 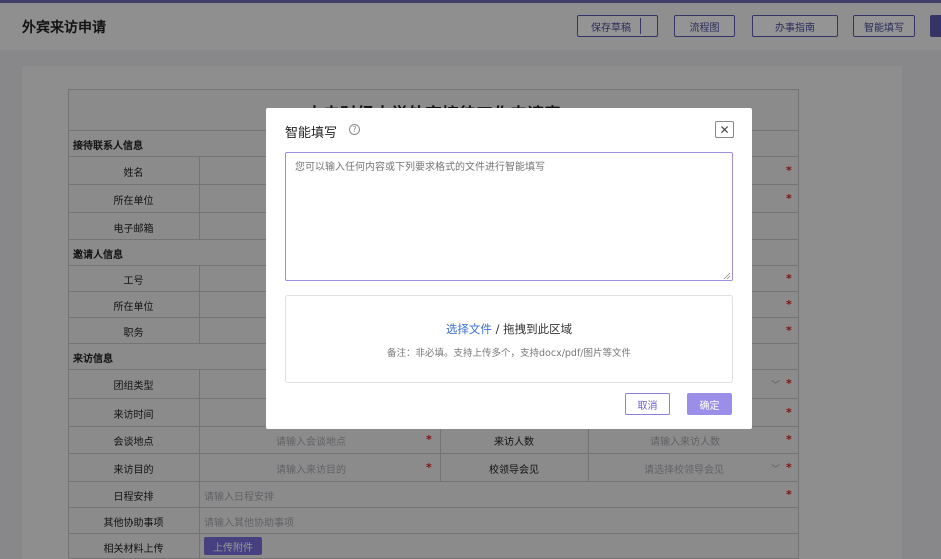 I want to click on upload-note: 备注：非必填。支持上传多个，支持docx/pdf/图片等文件, so click(x=509, y=353).